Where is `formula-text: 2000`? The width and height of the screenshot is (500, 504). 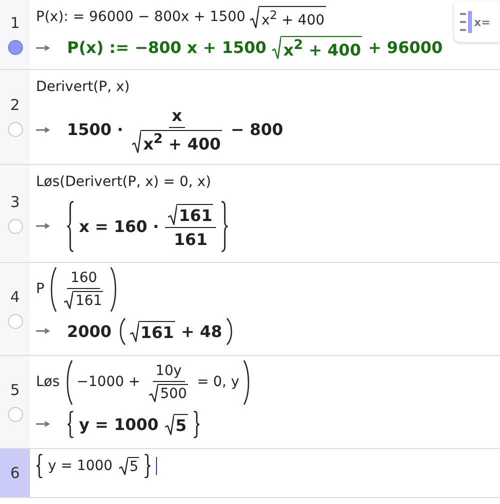 formula-text: 2000 is located at coordinates (89, 331).